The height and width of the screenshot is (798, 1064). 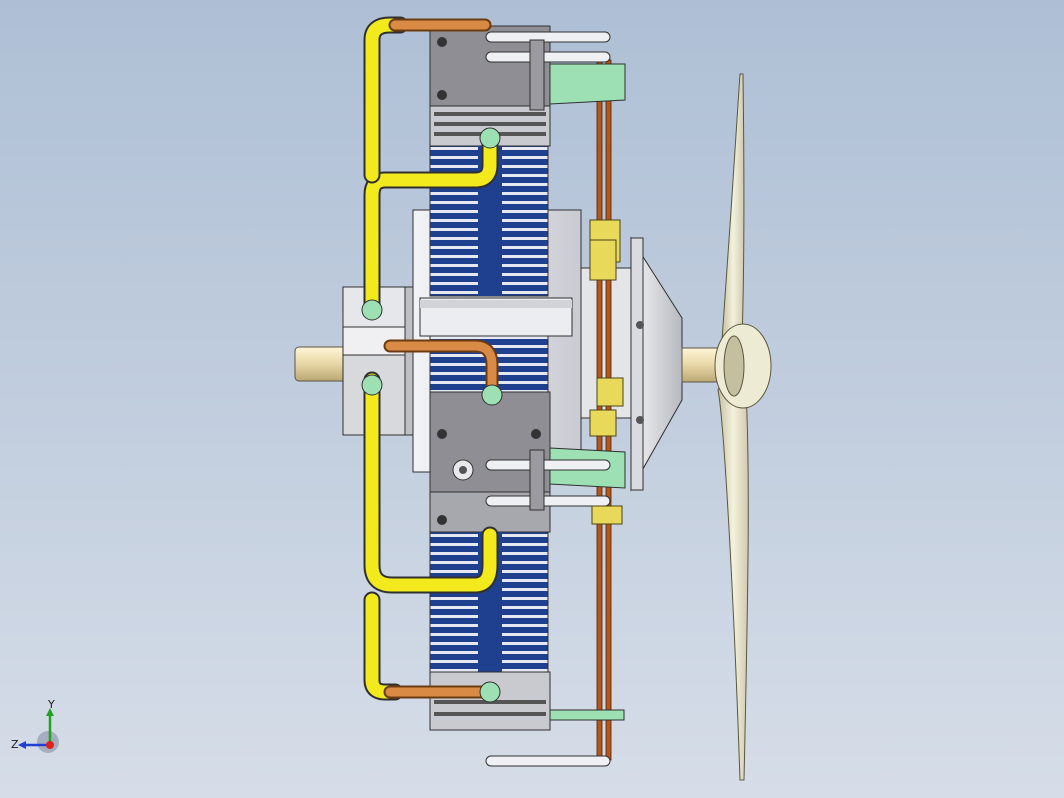 I want to click on triad-x-axis-dot, so click(x=50, y=745).